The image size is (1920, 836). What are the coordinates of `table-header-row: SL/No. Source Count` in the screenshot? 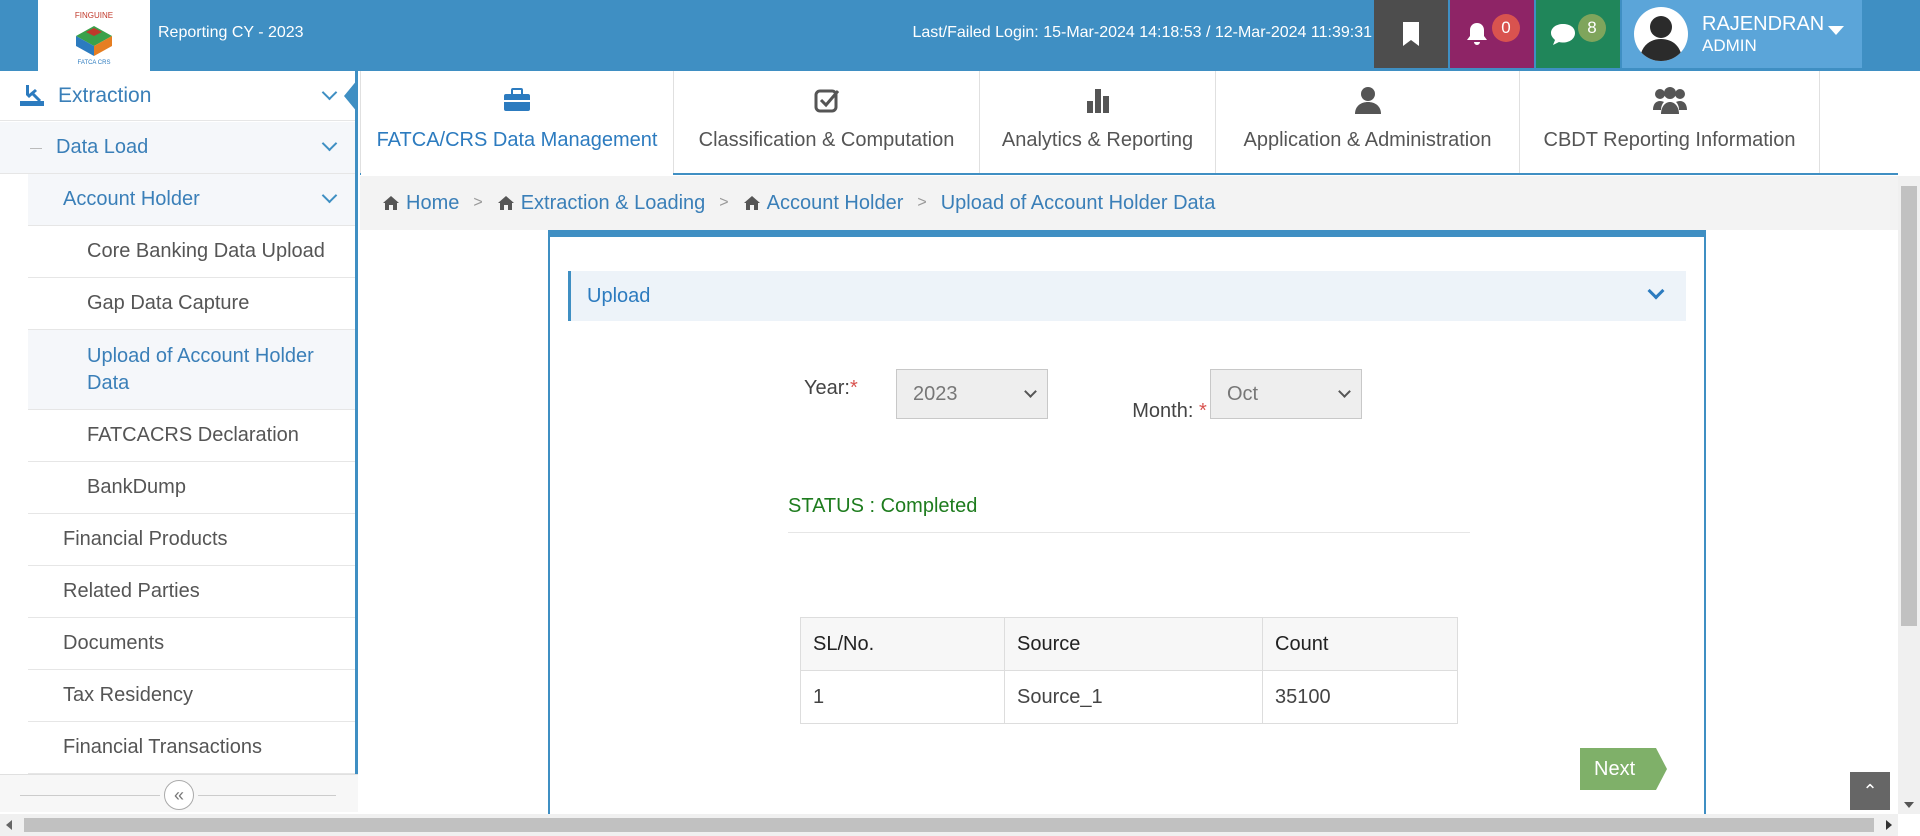 It's located at (1129, 644).